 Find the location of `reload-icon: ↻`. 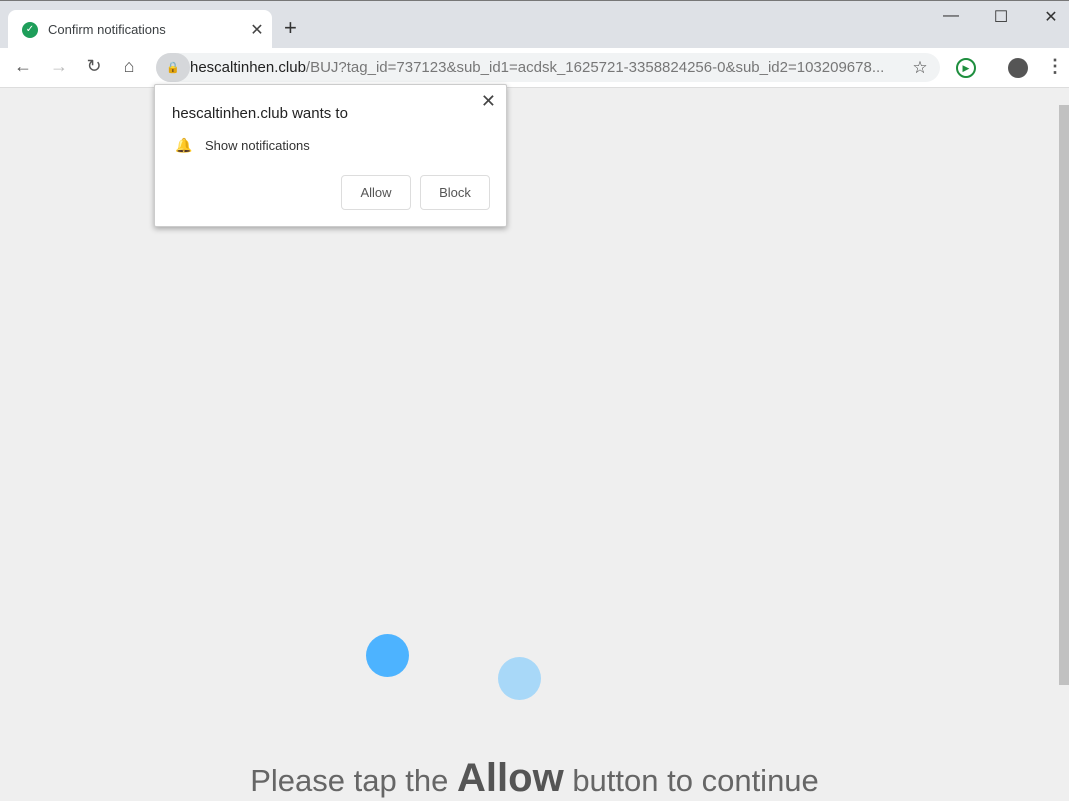

reload-icon: ↻ is located at coordinates (94, 66).